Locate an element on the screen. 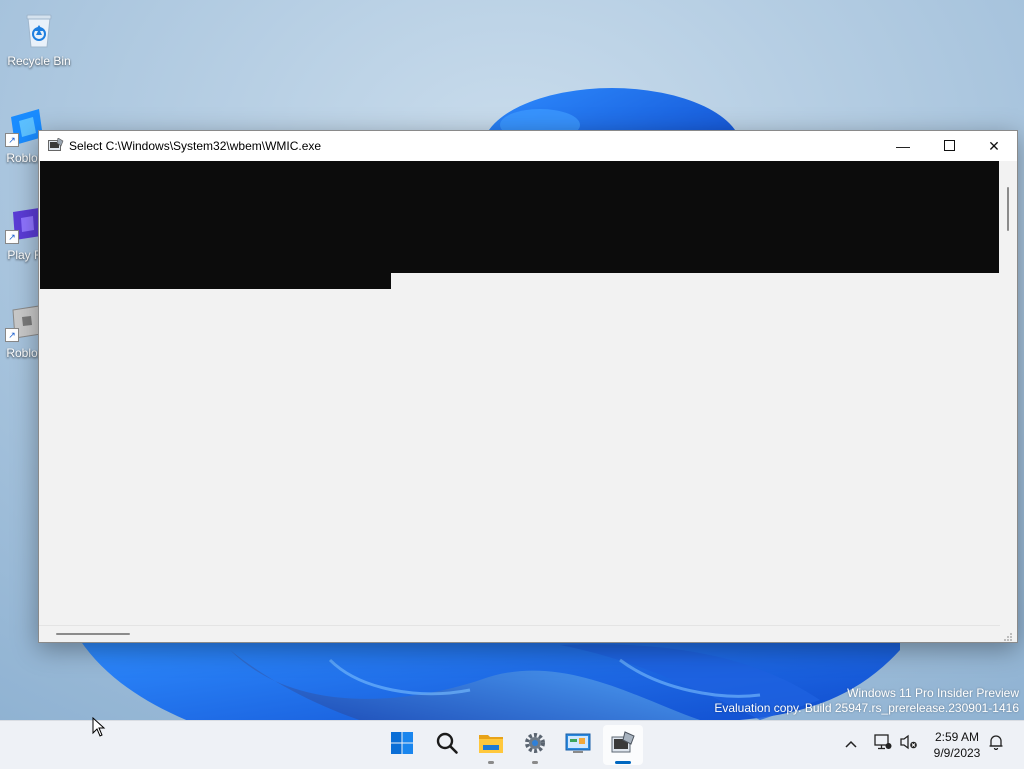 The image size is (1024, 769). notifications-button is located at coordinates (996, 744).